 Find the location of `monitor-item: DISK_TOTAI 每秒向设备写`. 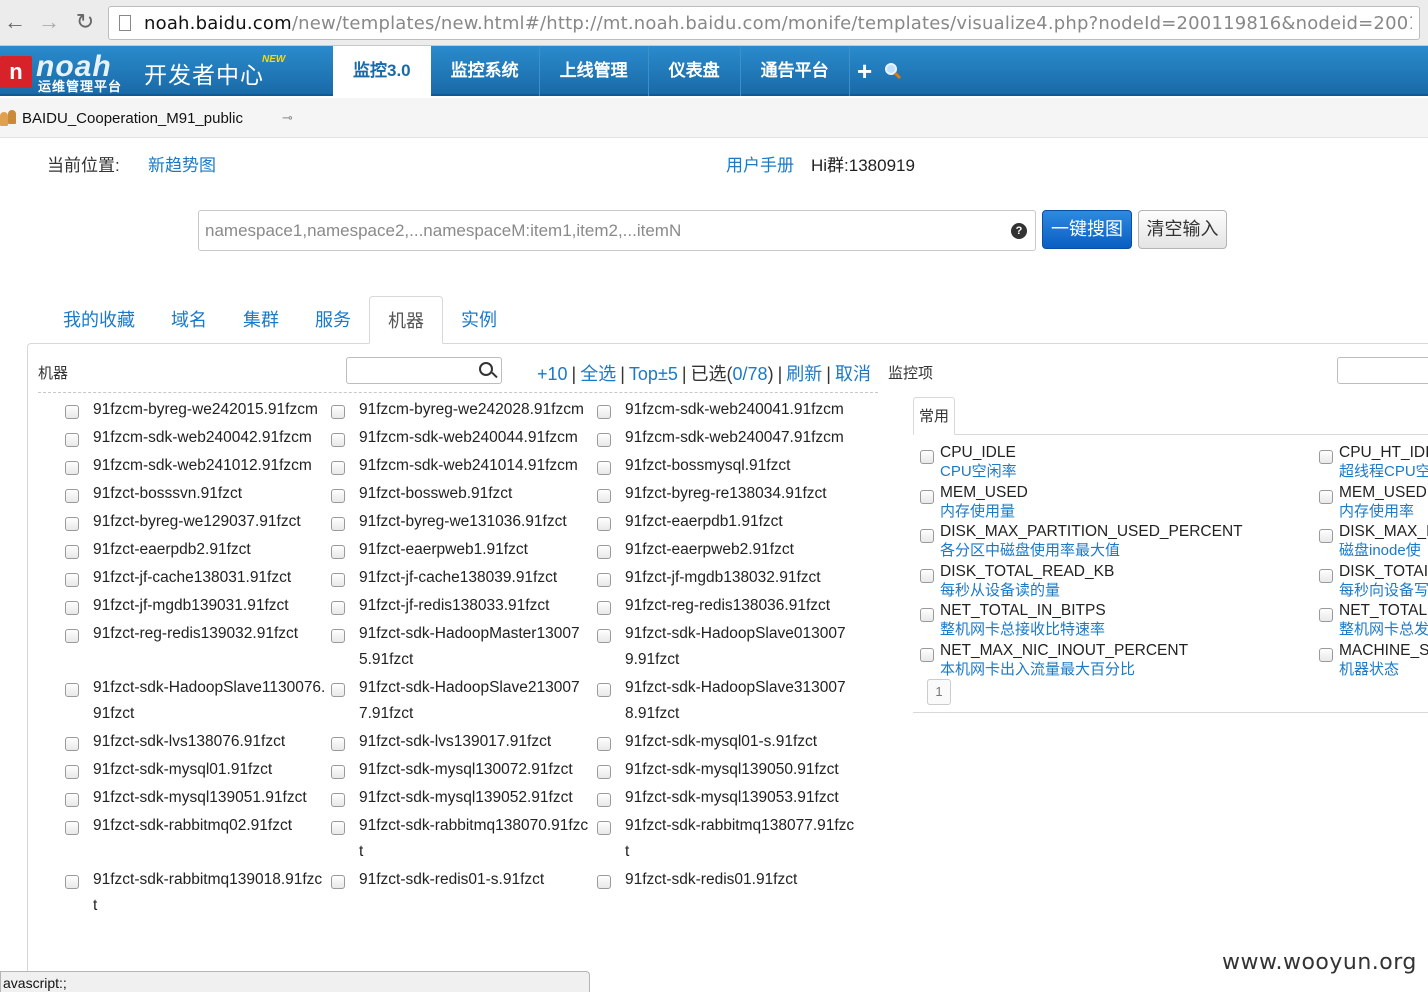

monitor-item: DISK_TOTAI 每秒向设备写 is located at coordinates (1373, 581).